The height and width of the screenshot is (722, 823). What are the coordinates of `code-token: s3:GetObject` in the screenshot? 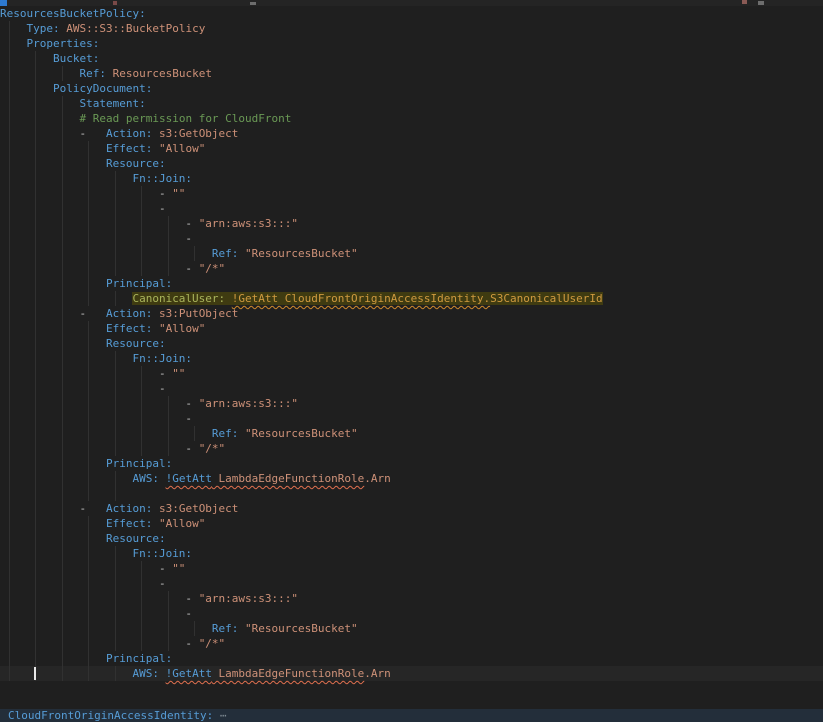 It's located at (198, 508).